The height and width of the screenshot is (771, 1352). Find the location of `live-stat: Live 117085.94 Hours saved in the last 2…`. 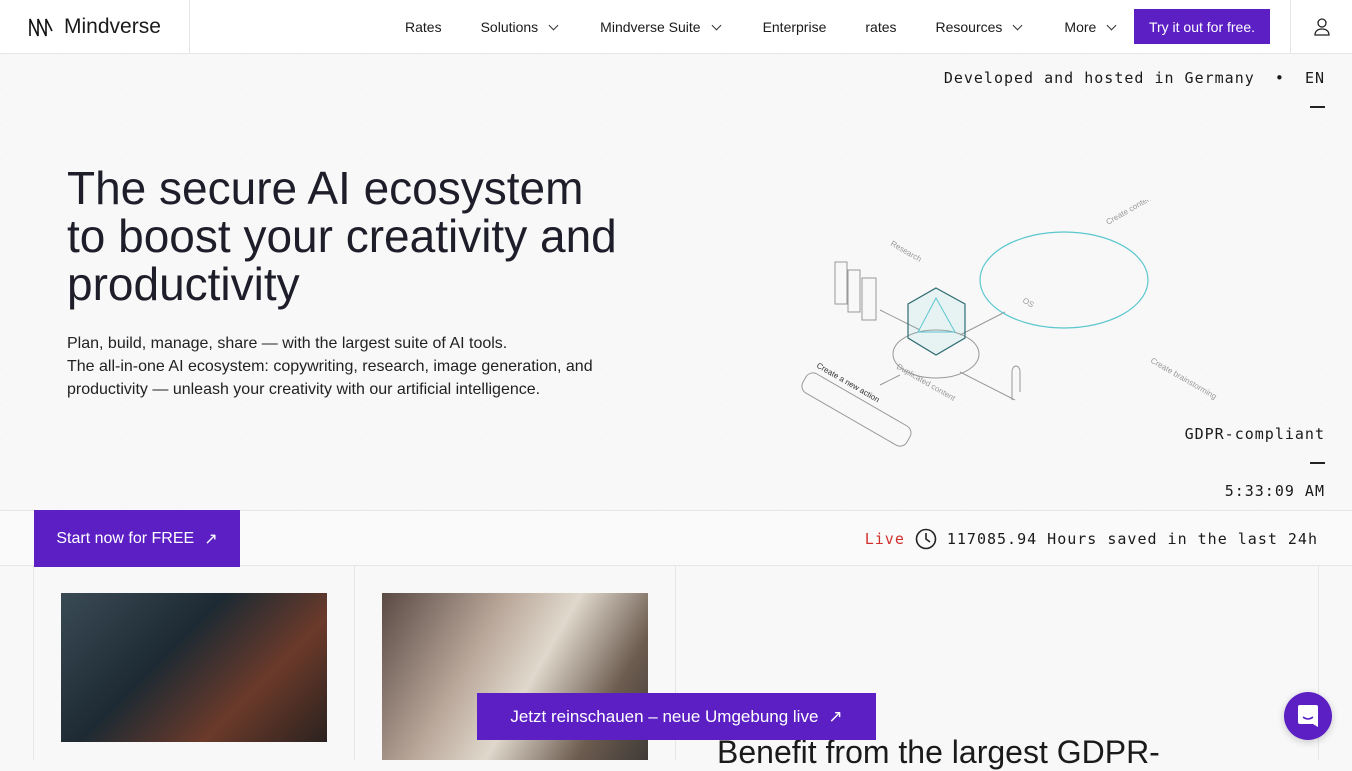

live-stat: Live 117085.94 Hours saved in the last 2… is located at coordinates (1091, 539).